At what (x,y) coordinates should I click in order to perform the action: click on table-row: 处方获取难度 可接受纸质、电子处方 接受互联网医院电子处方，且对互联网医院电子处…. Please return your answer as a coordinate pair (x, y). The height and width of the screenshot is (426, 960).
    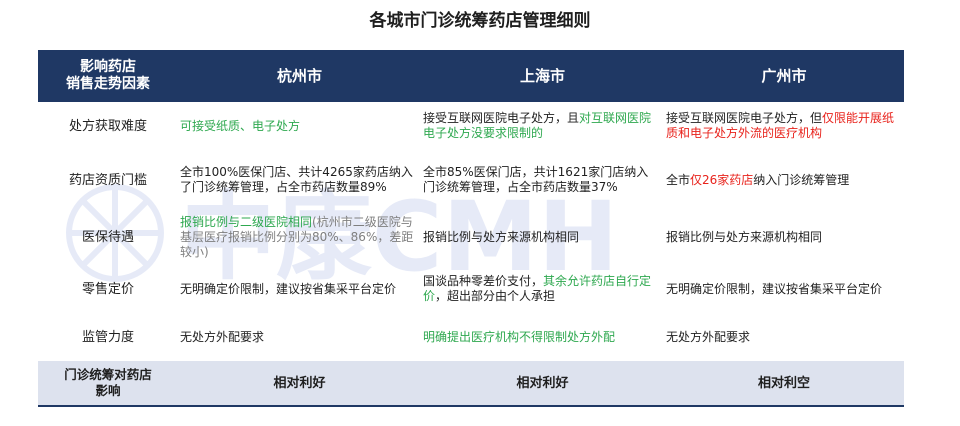
    Looking at the image, I should click on (471, 126).